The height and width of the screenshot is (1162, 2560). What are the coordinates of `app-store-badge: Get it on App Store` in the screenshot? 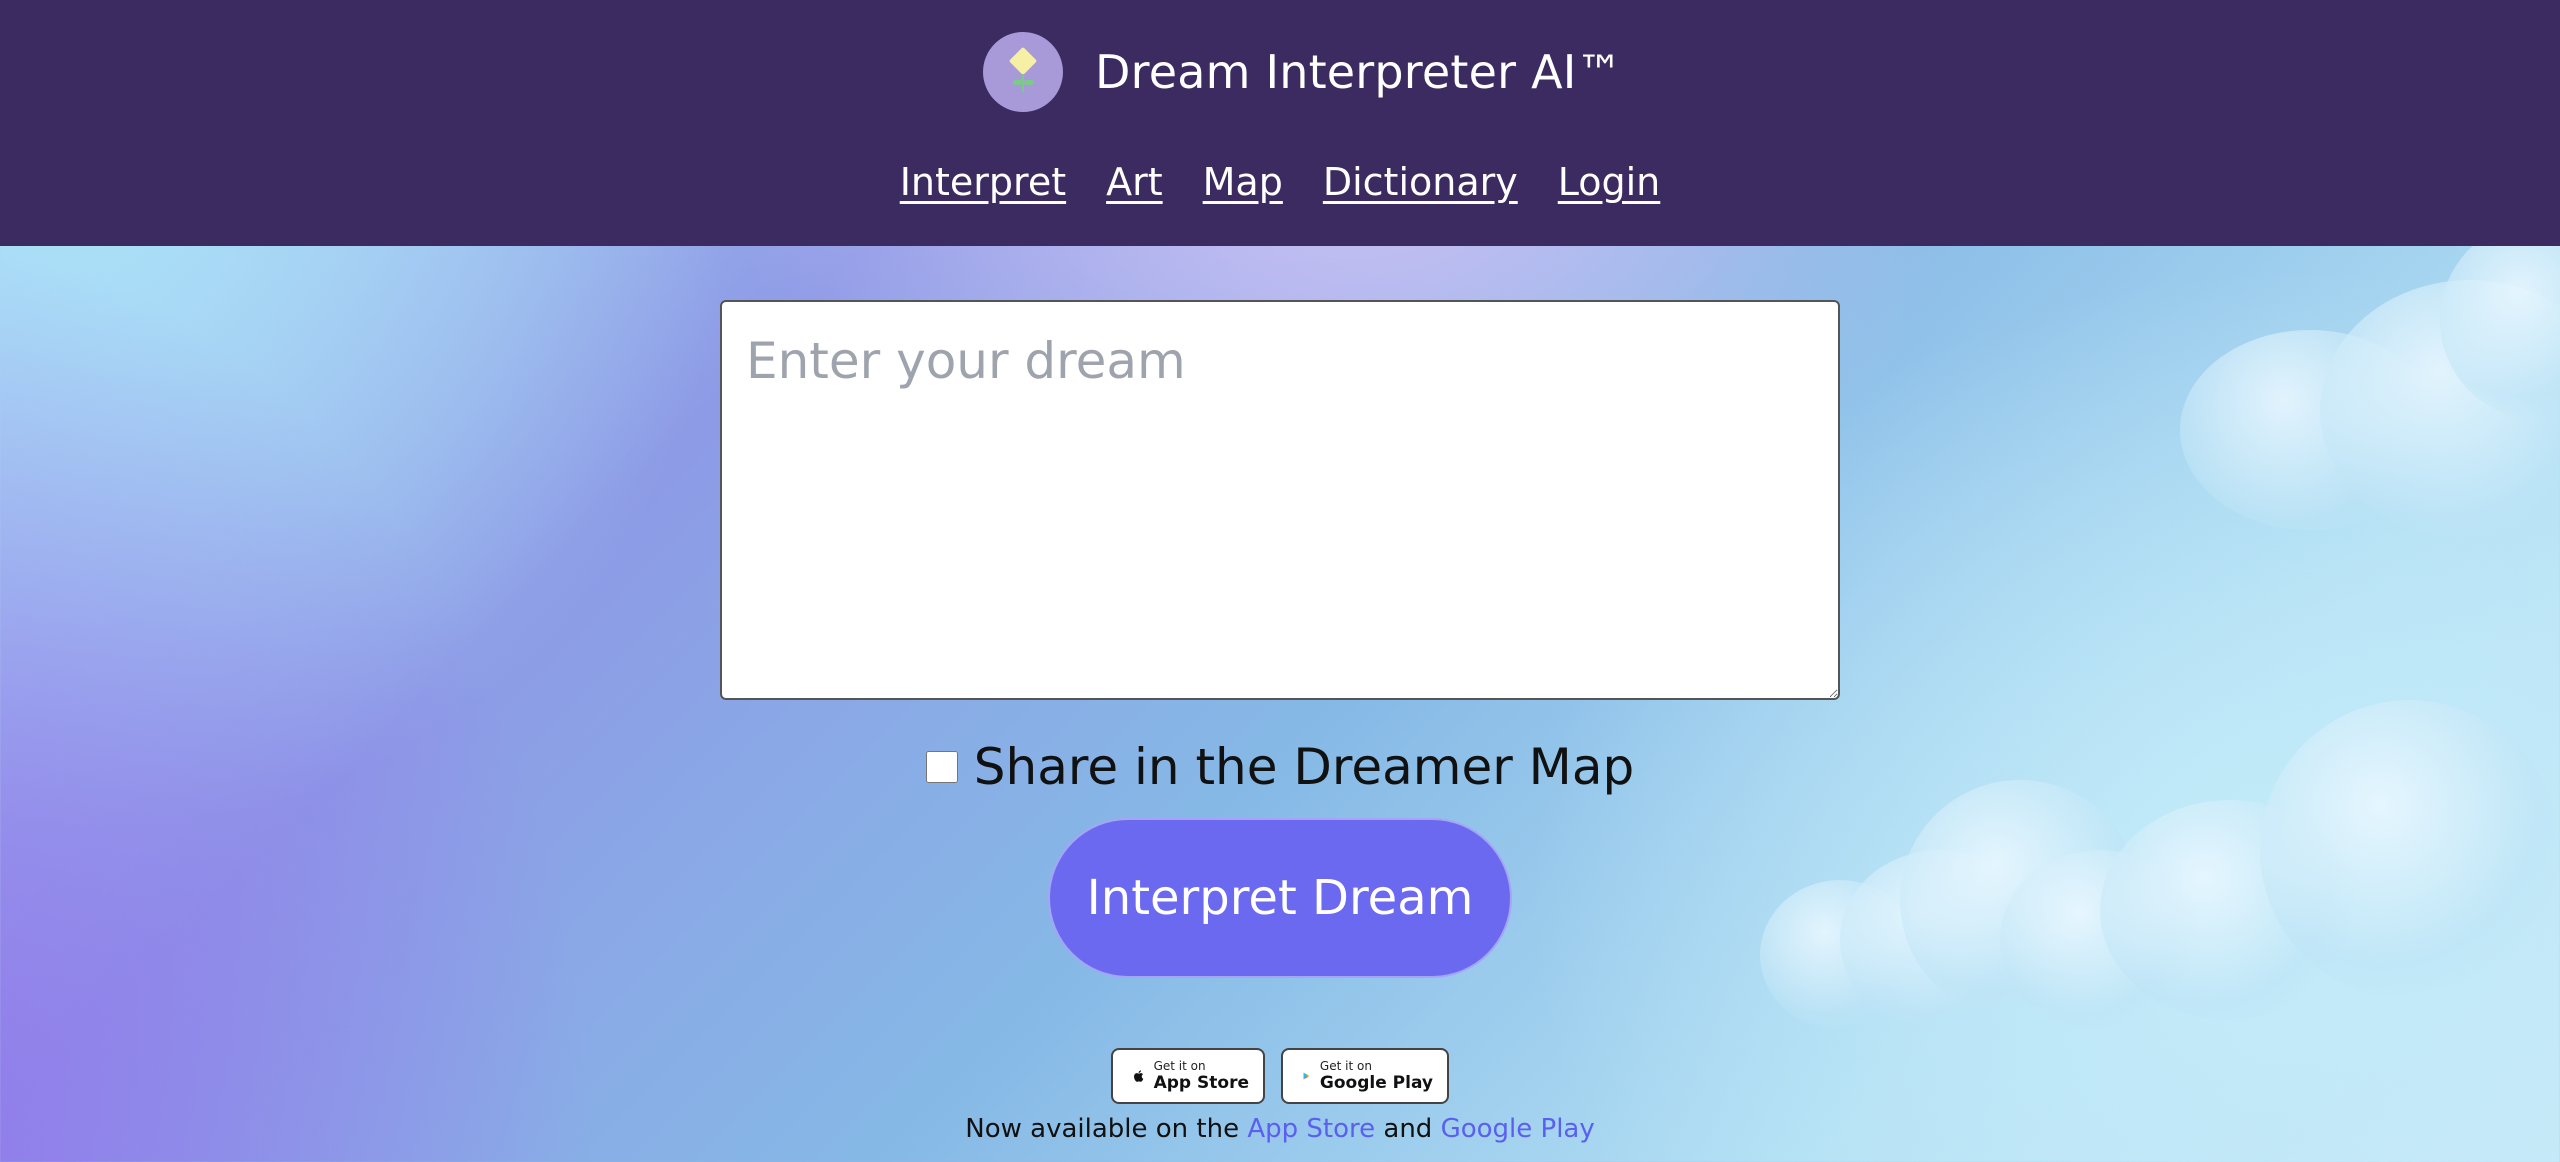 It's located at (1188, 1076).